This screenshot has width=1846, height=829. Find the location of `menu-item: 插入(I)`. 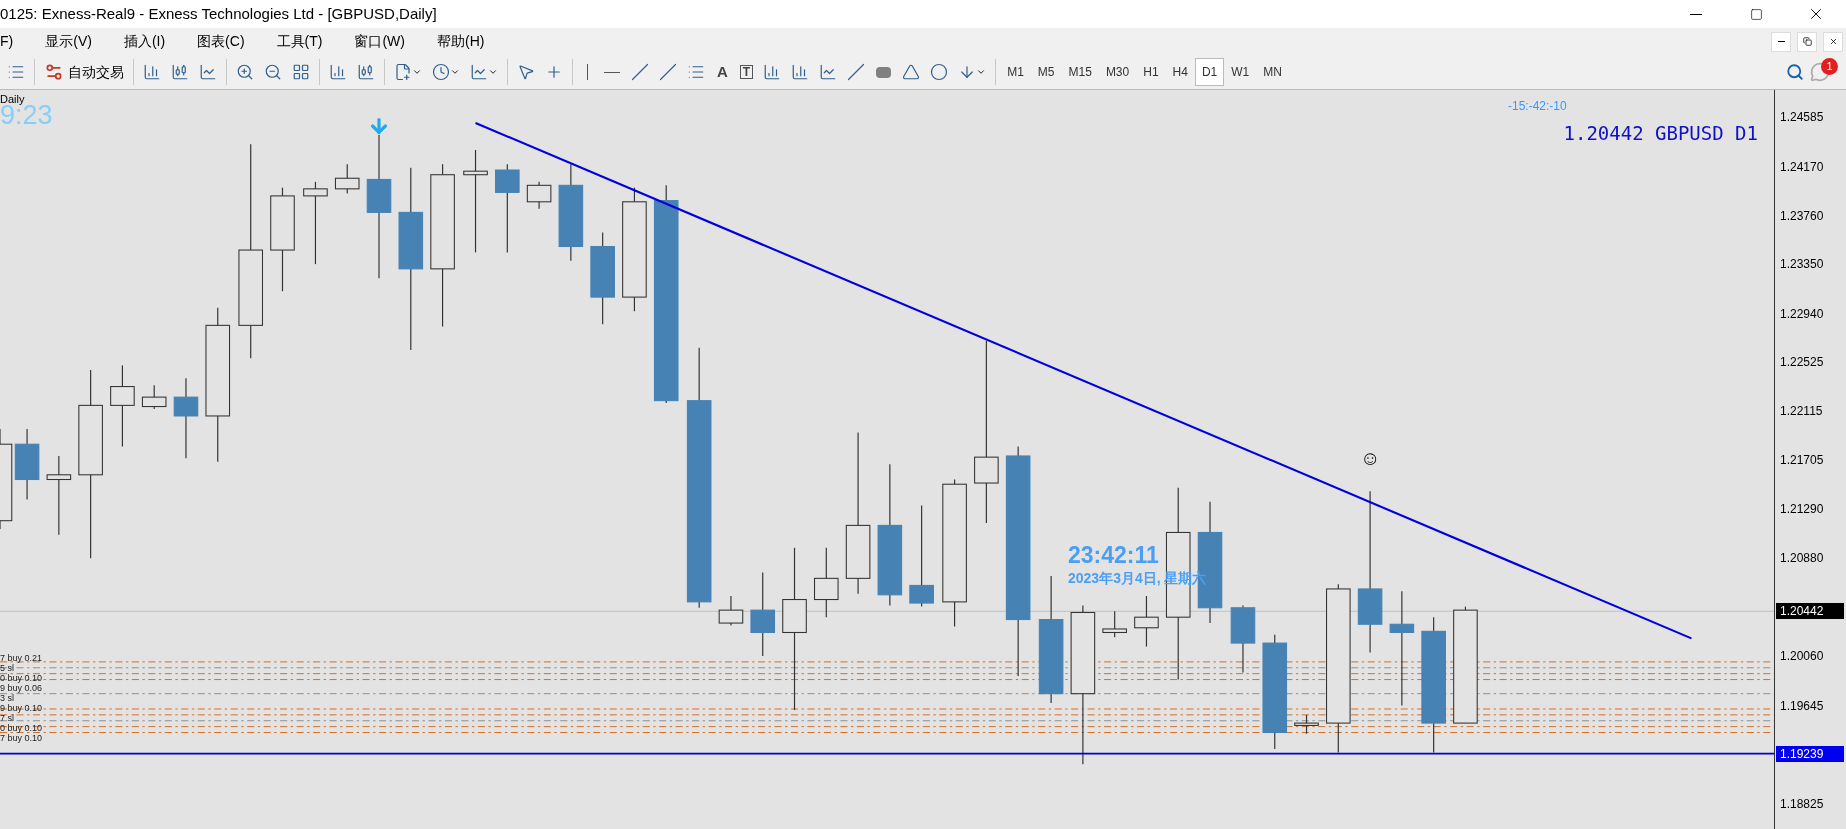

menu-item: 插入(I) is located at coordinates (144, 41).